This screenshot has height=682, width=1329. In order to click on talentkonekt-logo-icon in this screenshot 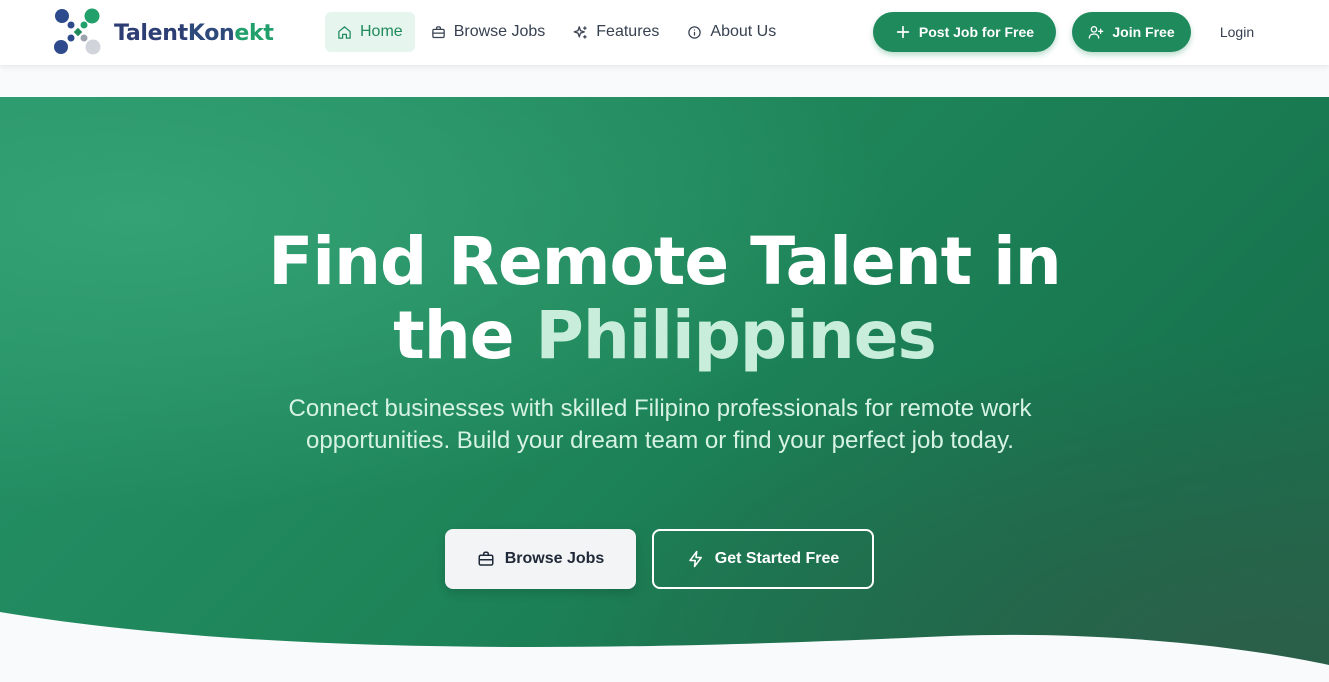, I will do `click(77, 31)`.